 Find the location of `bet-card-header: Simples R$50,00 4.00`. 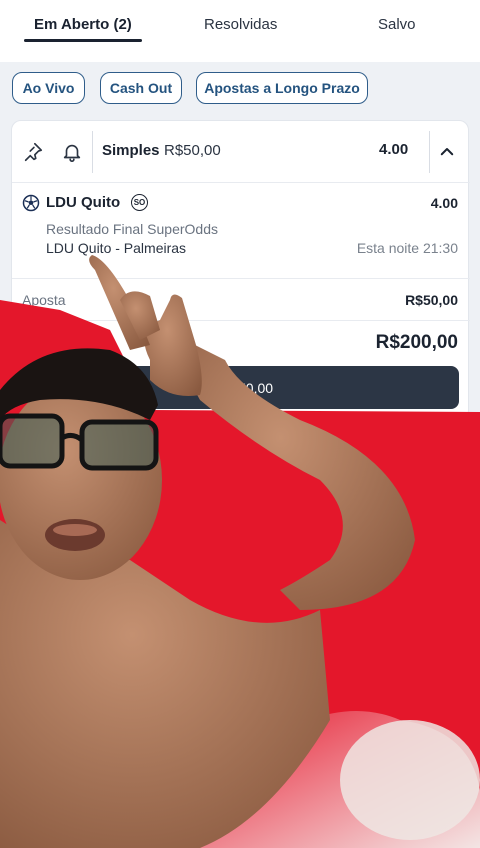

bet-card-header: Simples R$50,00 4.00 is located at coordinates (241, 152).